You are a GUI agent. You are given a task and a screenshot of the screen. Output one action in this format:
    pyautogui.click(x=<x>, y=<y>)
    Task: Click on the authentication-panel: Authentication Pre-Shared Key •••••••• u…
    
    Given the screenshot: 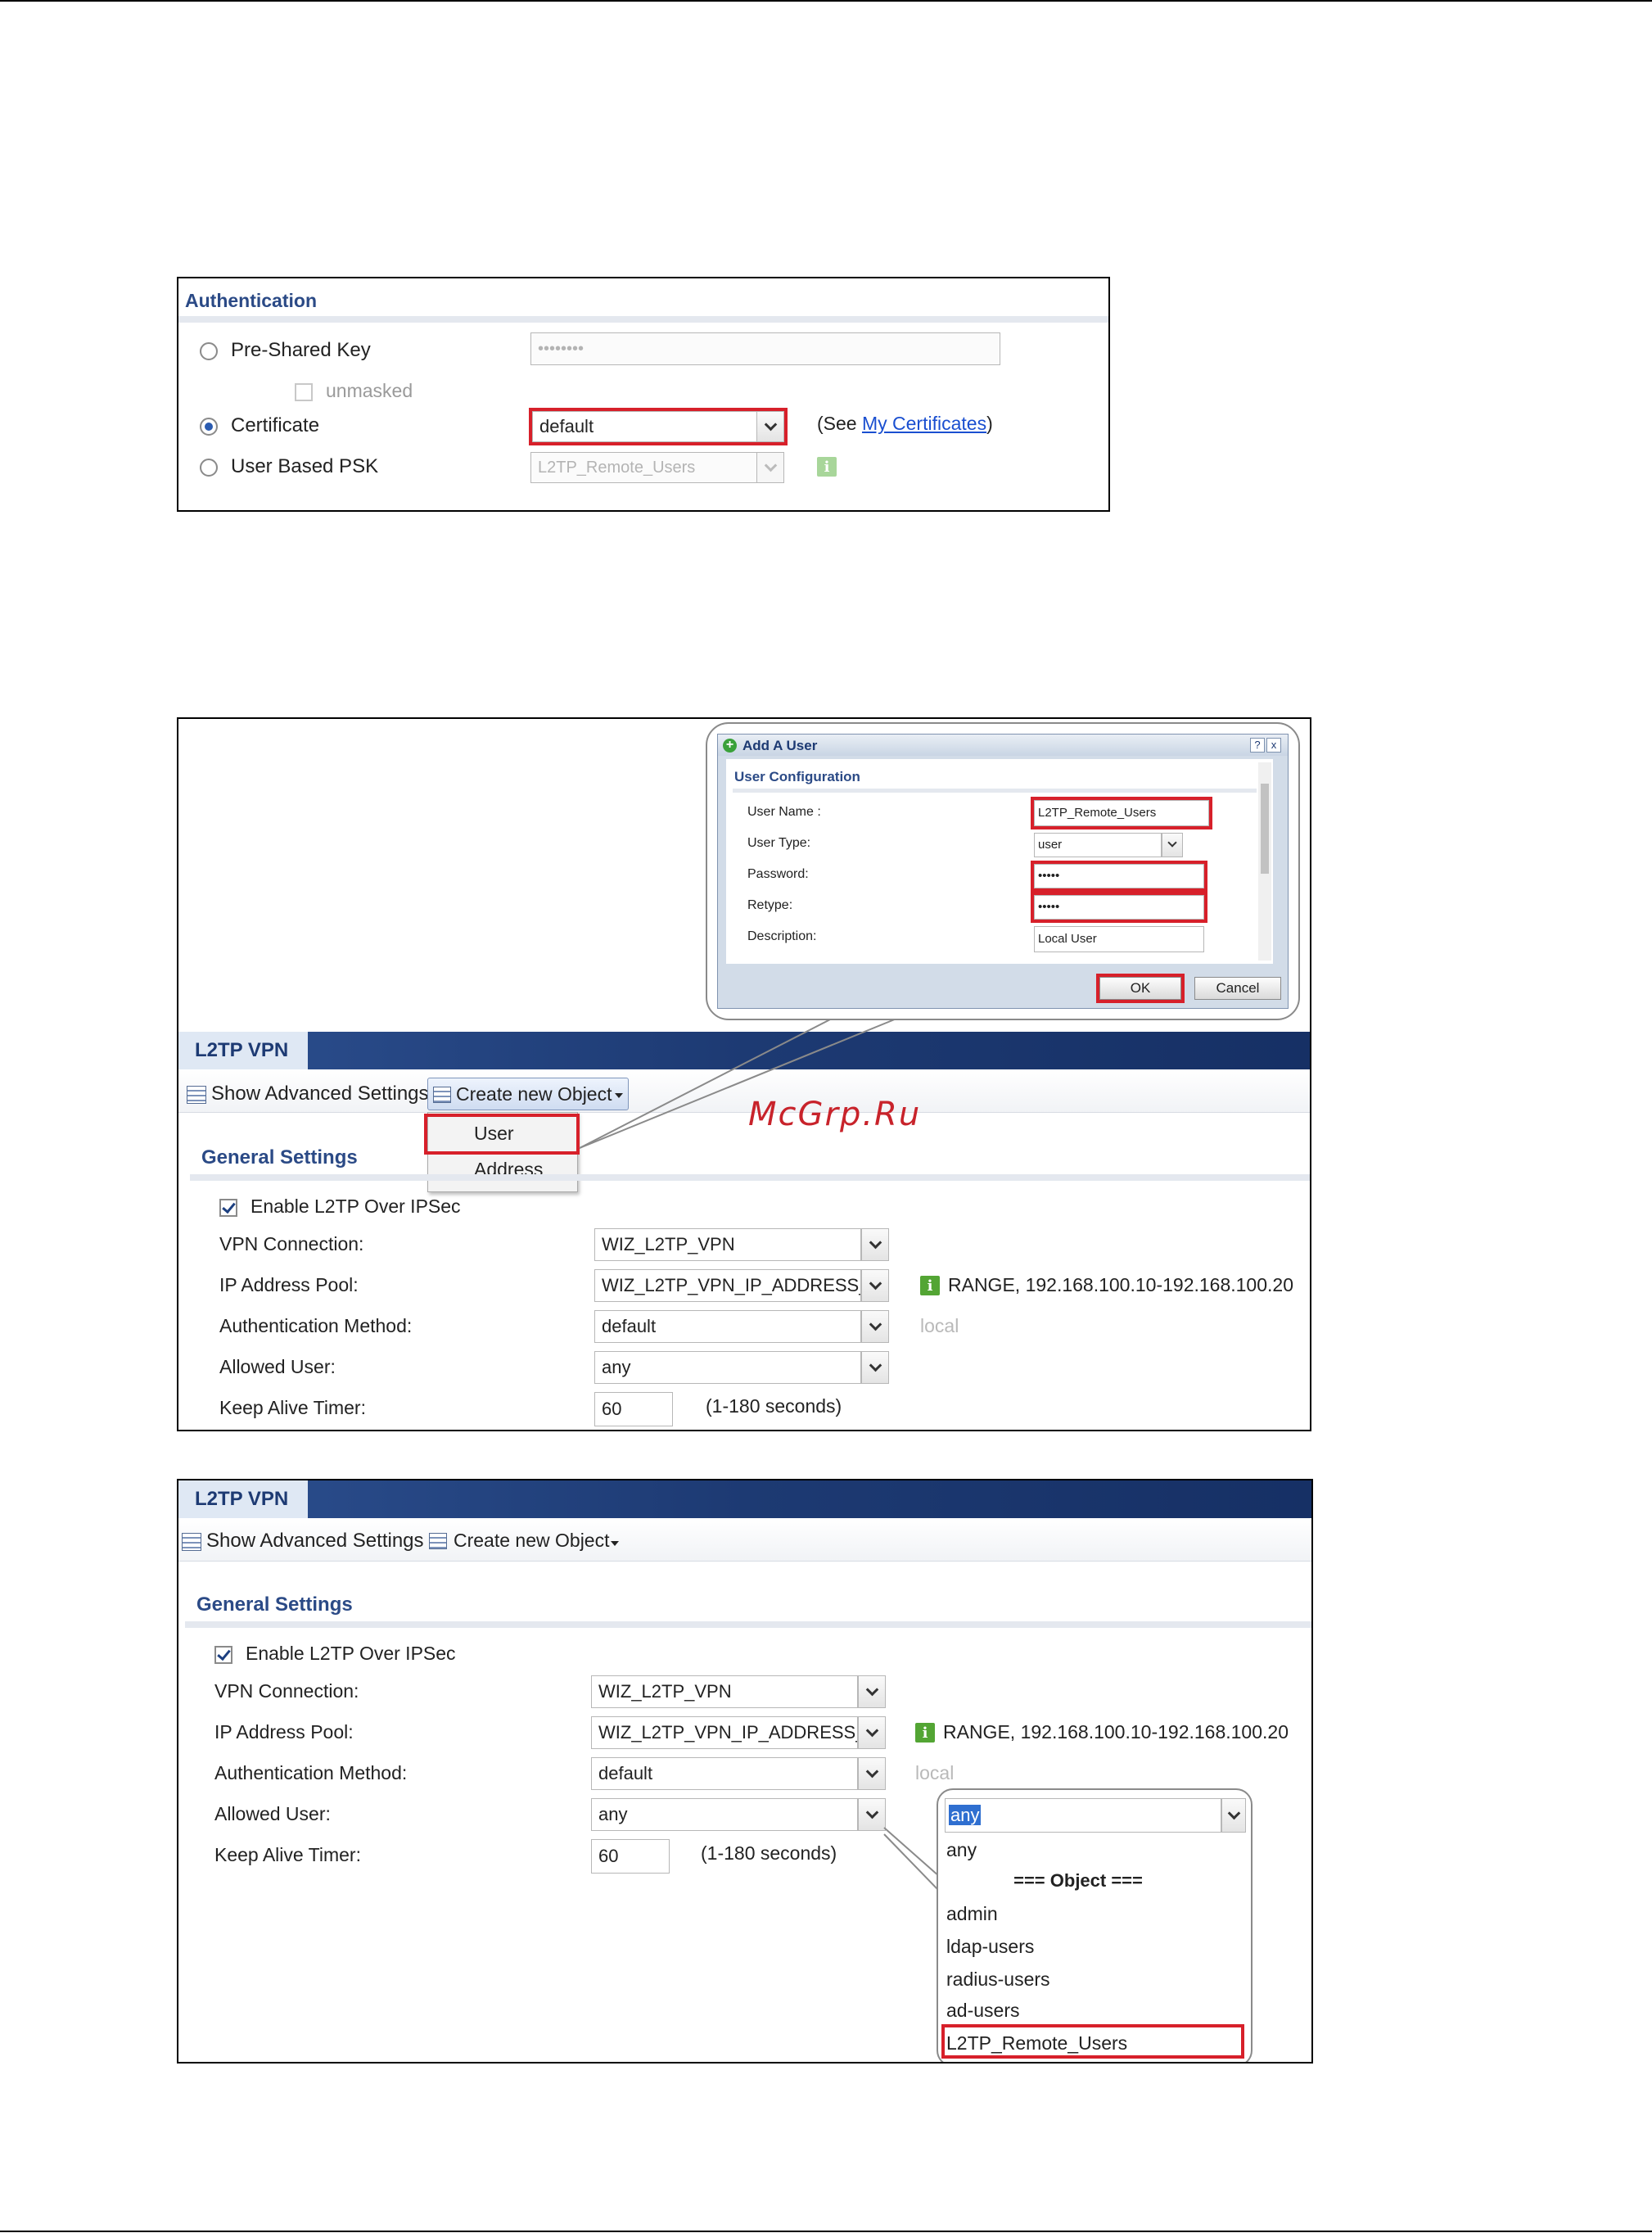 What is the action you would take?
    pyautogui.click(x=643, y=394)
    